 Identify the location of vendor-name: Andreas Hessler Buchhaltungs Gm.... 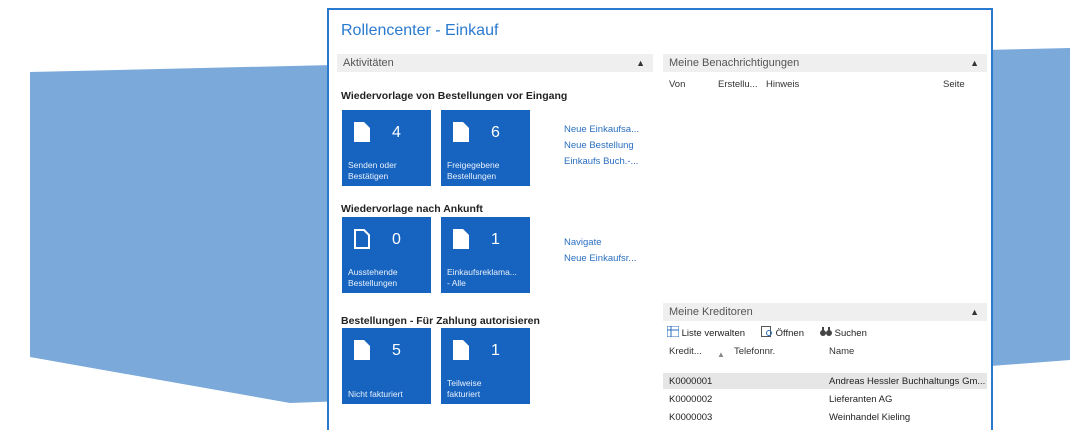
(907, 381).